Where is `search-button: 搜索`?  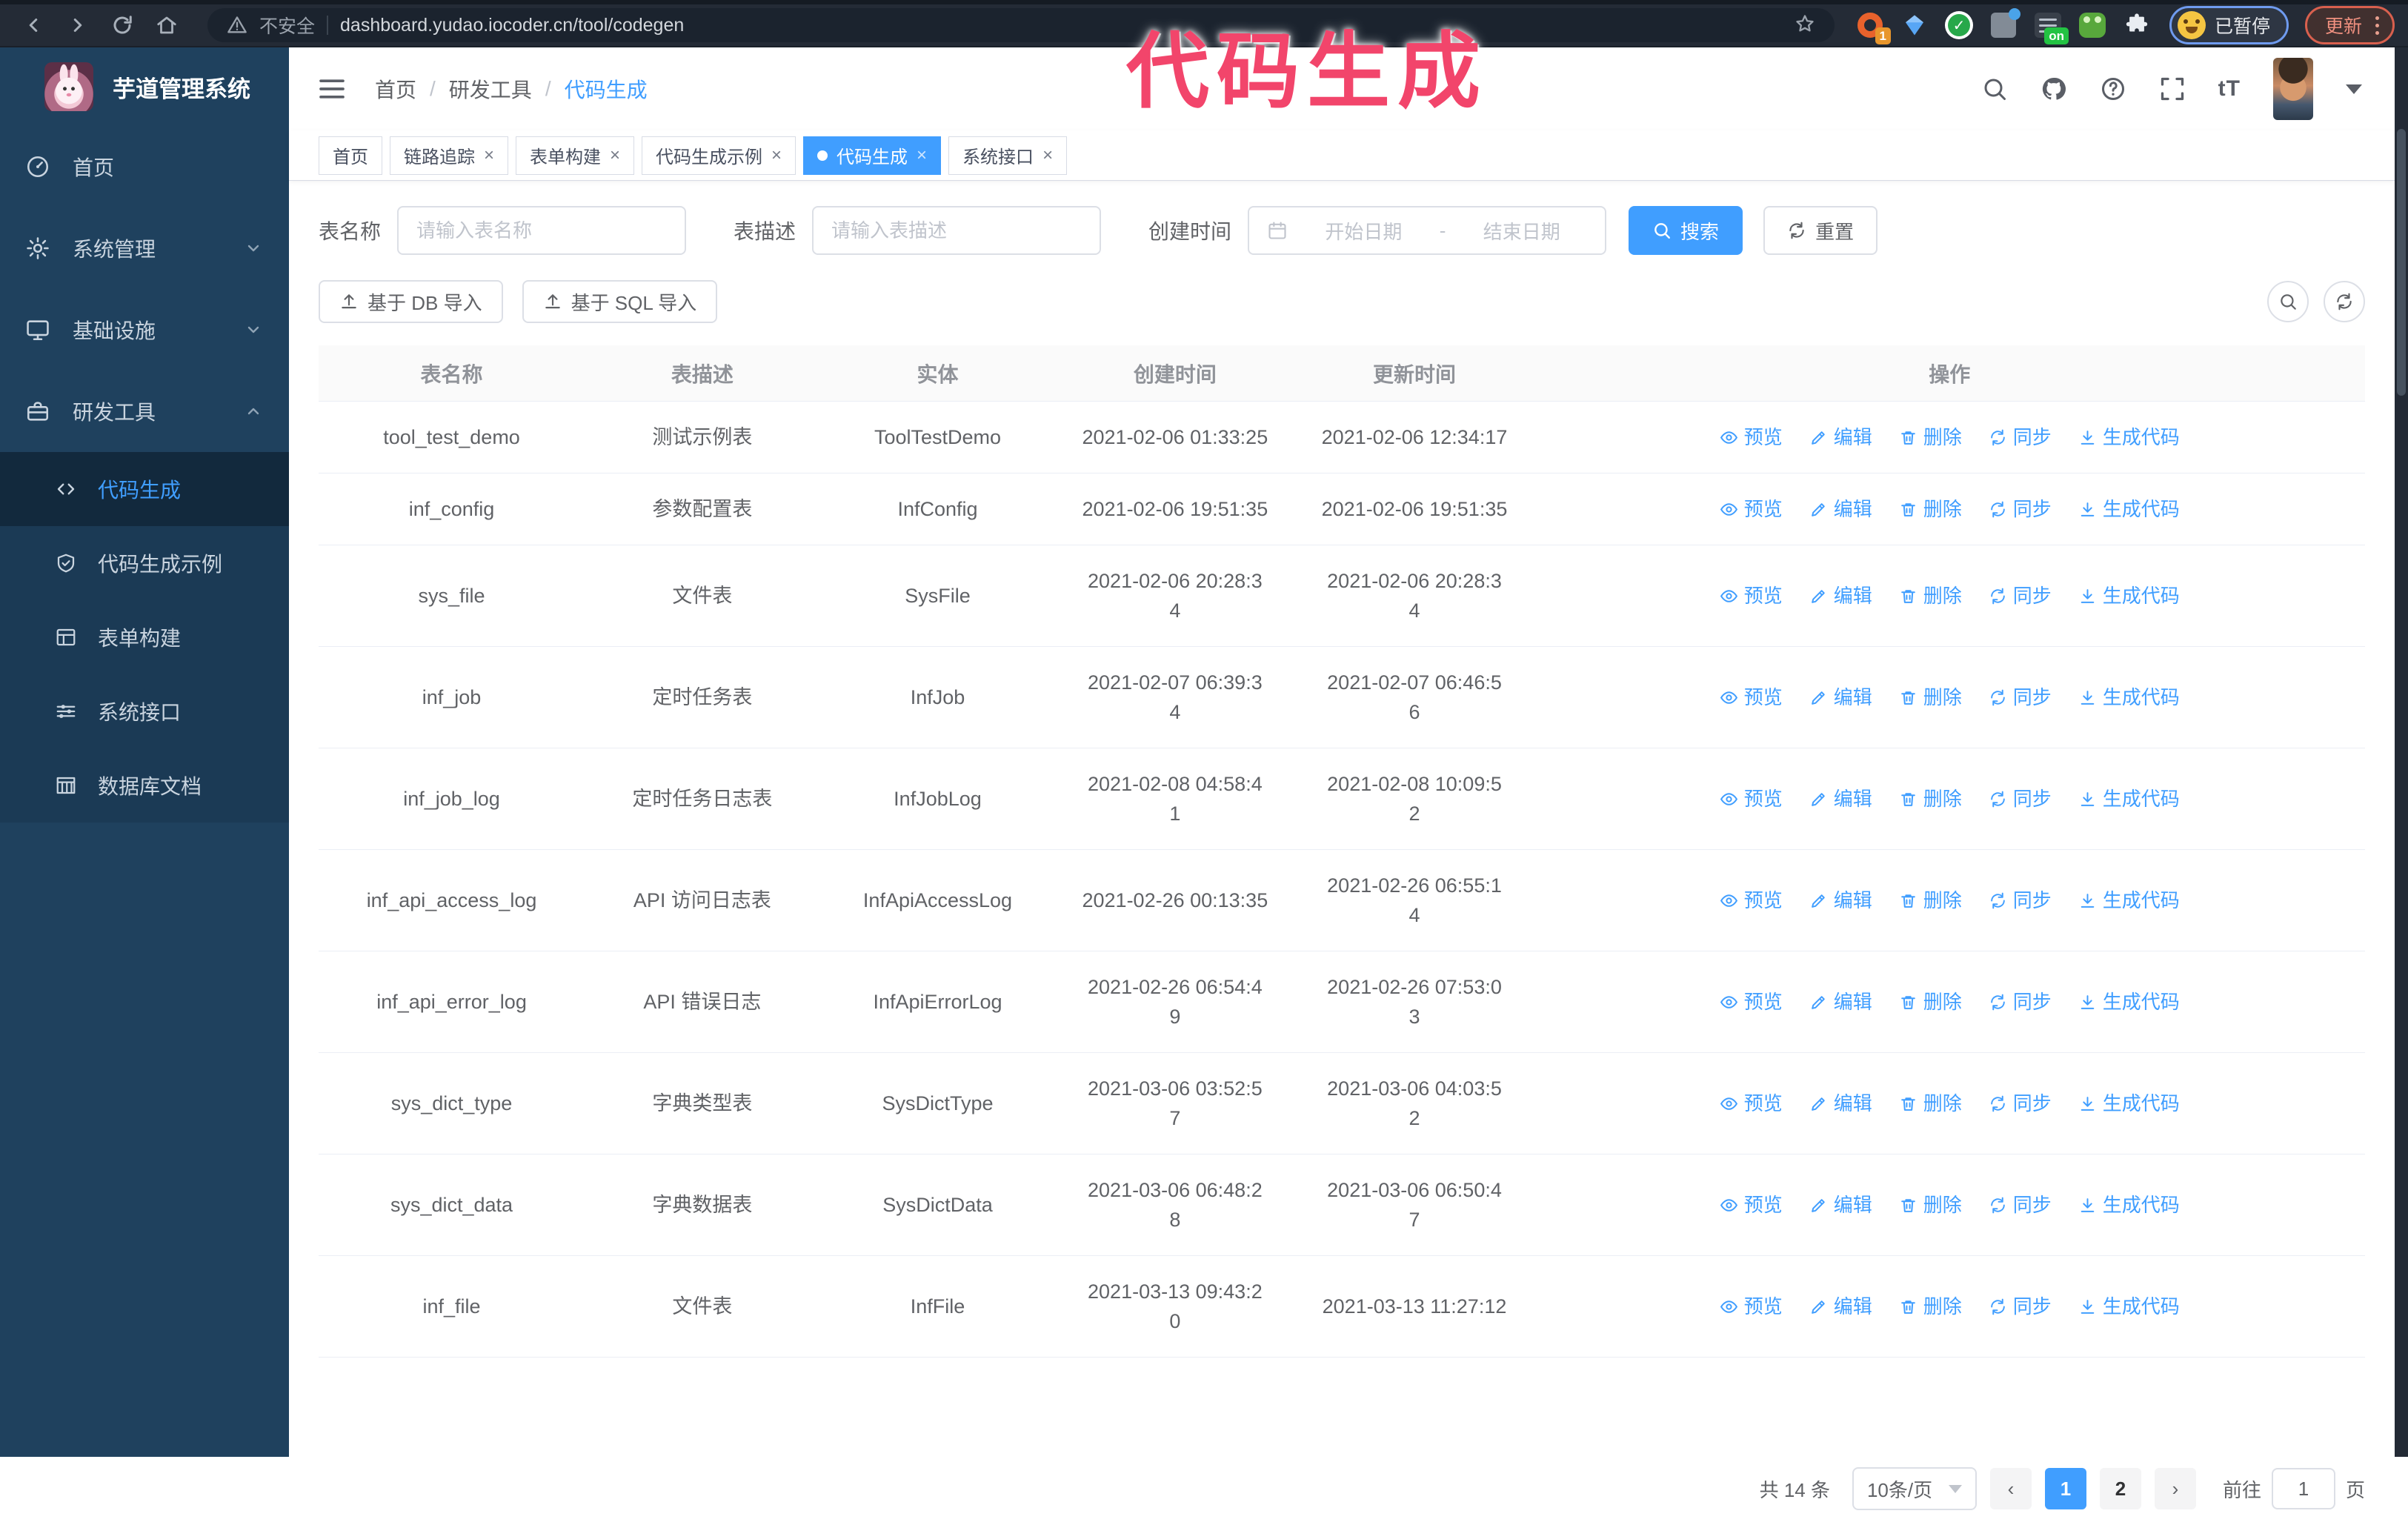
search-button: 搜索 is located at coordinates (1686, 230).